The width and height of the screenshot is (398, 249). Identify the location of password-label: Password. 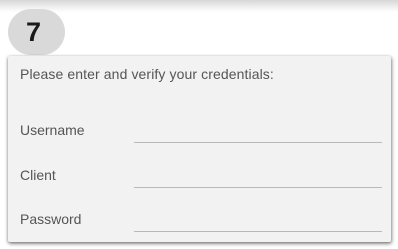
(51, 219).